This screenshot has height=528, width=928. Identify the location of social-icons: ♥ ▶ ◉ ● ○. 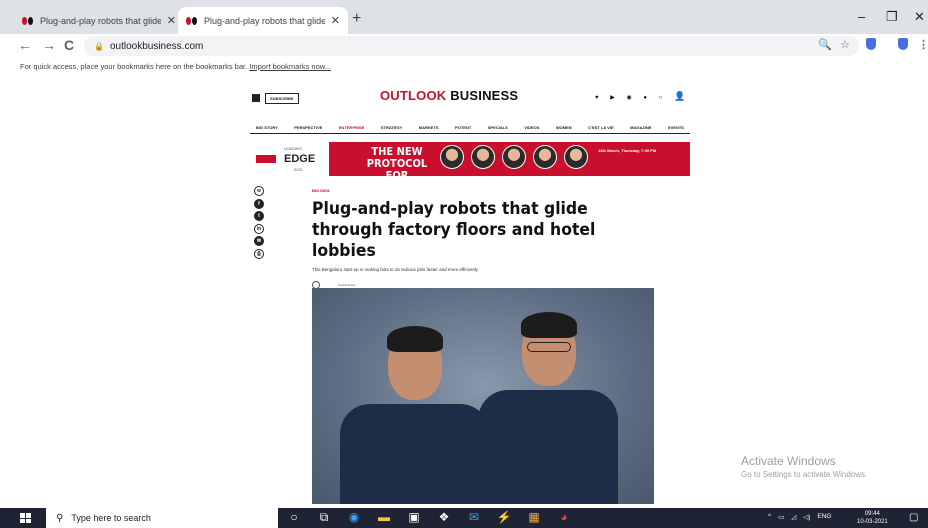
(631, 97).